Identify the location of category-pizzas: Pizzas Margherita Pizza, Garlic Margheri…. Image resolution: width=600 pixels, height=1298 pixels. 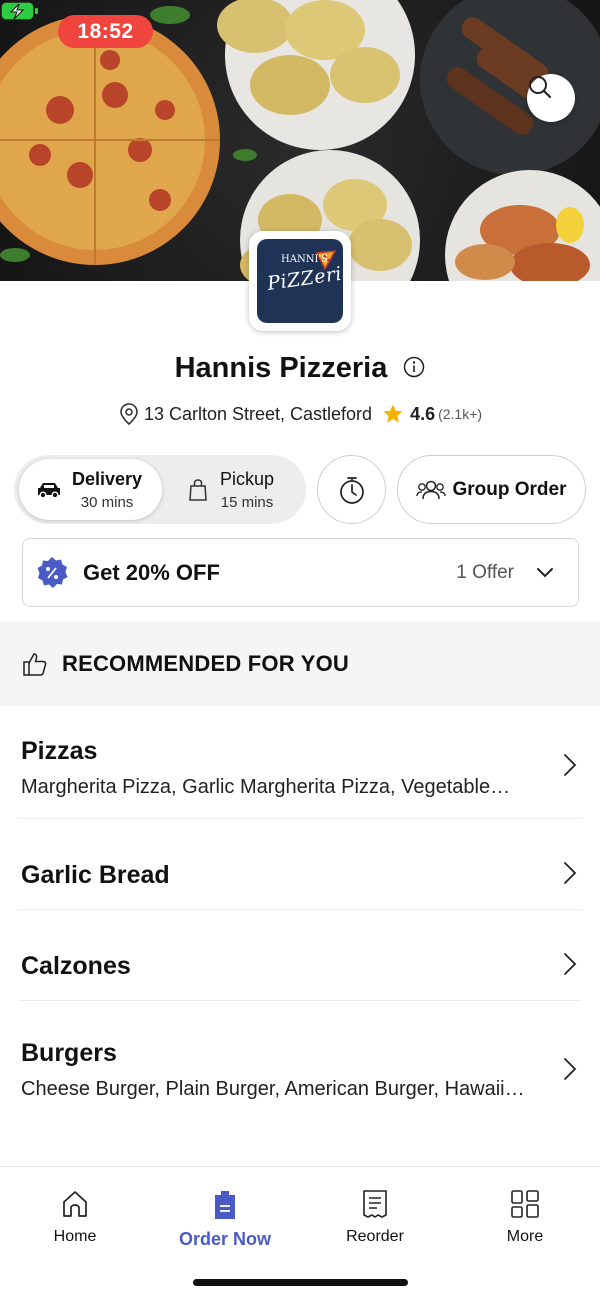
(301, 768).